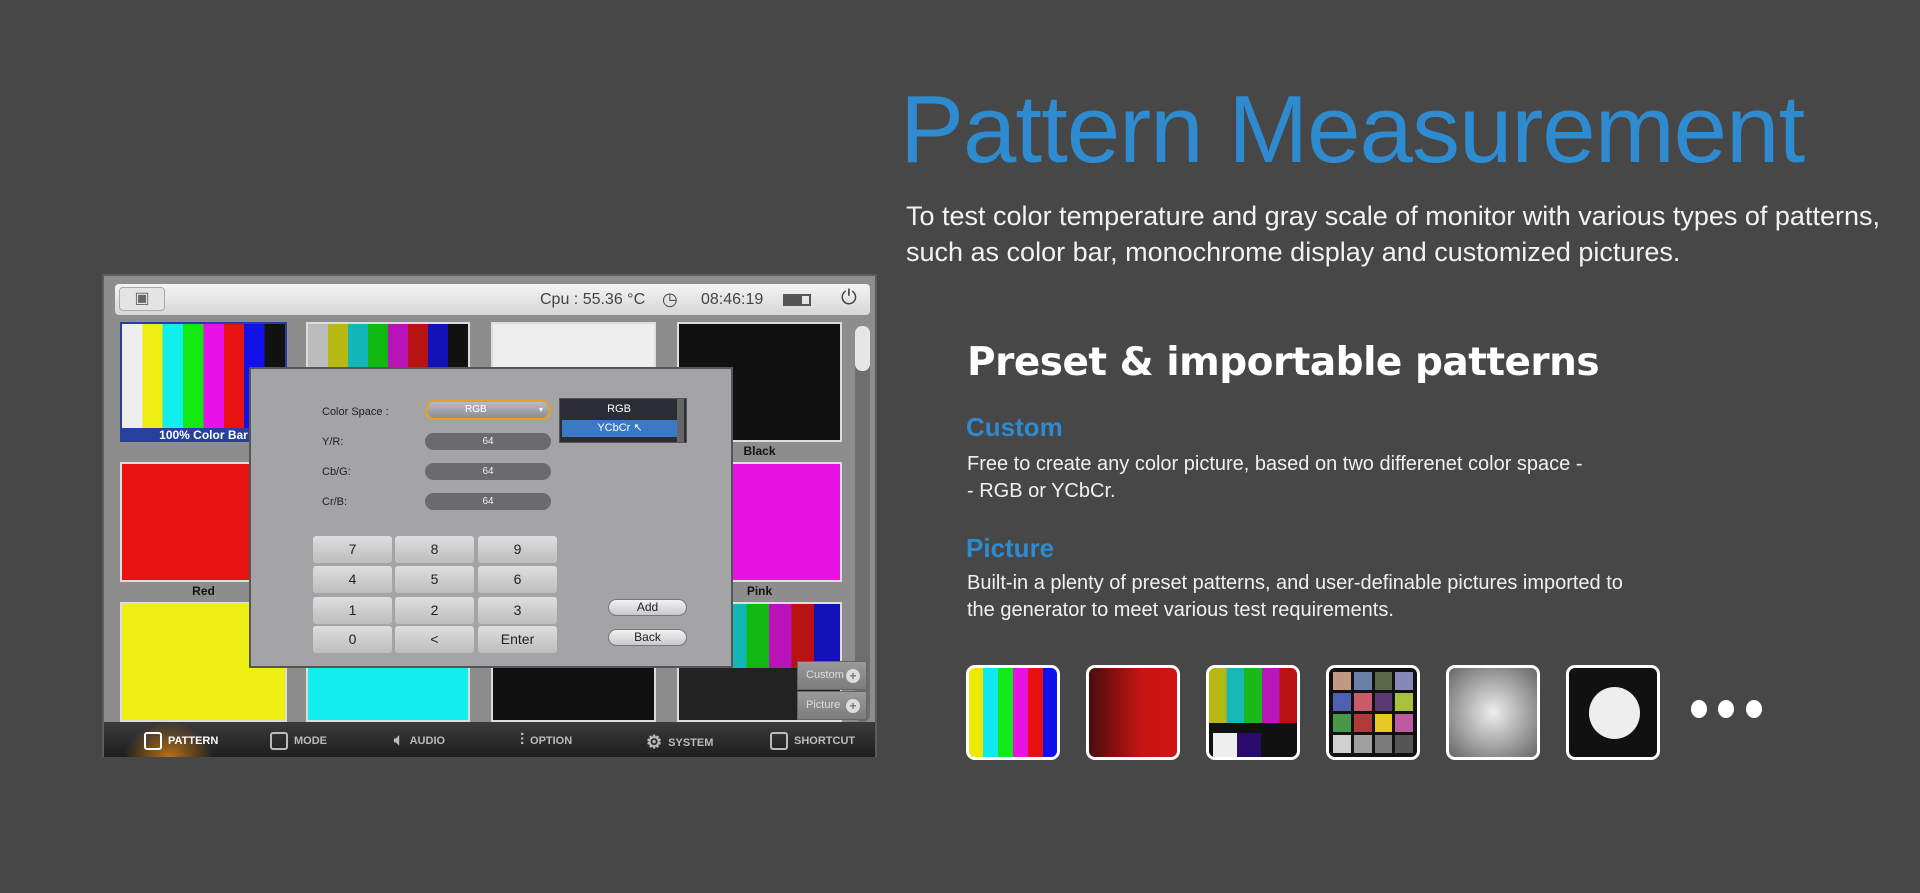 This screenshot has width=1920, height=893. What do you see at coordinates (732, 299) in the screenshot?
I see `time: 08:46:19` at bounding box center [732, 299].